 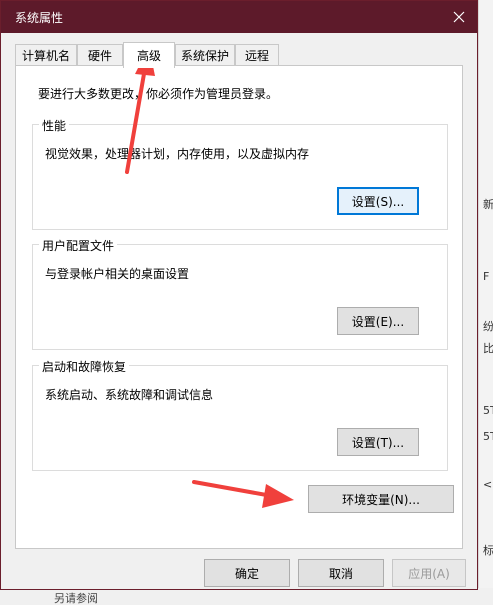 I want to click on user-profiles-legend: 用户配置文件, so click(x=78, y=245).